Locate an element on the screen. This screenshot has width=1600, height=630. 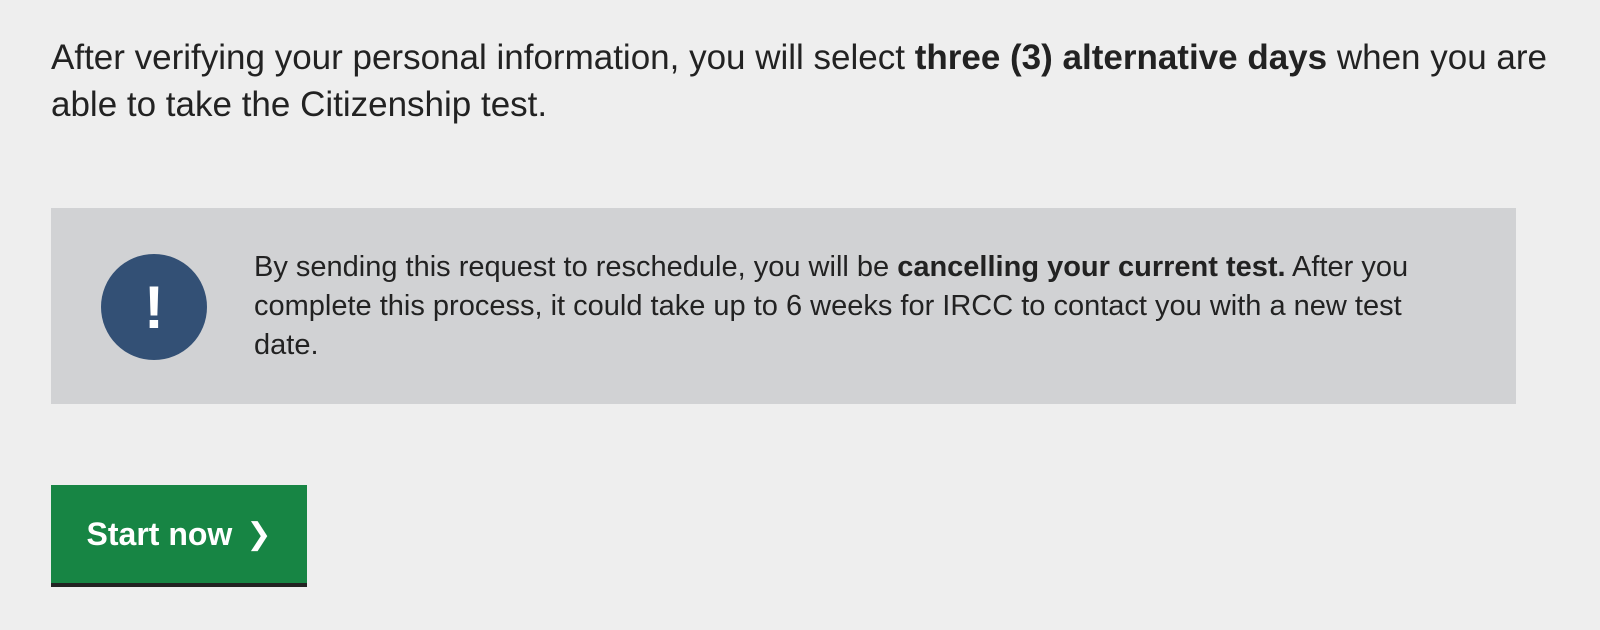
start-now-button: Start now ❯ is located at coordinates (179, 536).